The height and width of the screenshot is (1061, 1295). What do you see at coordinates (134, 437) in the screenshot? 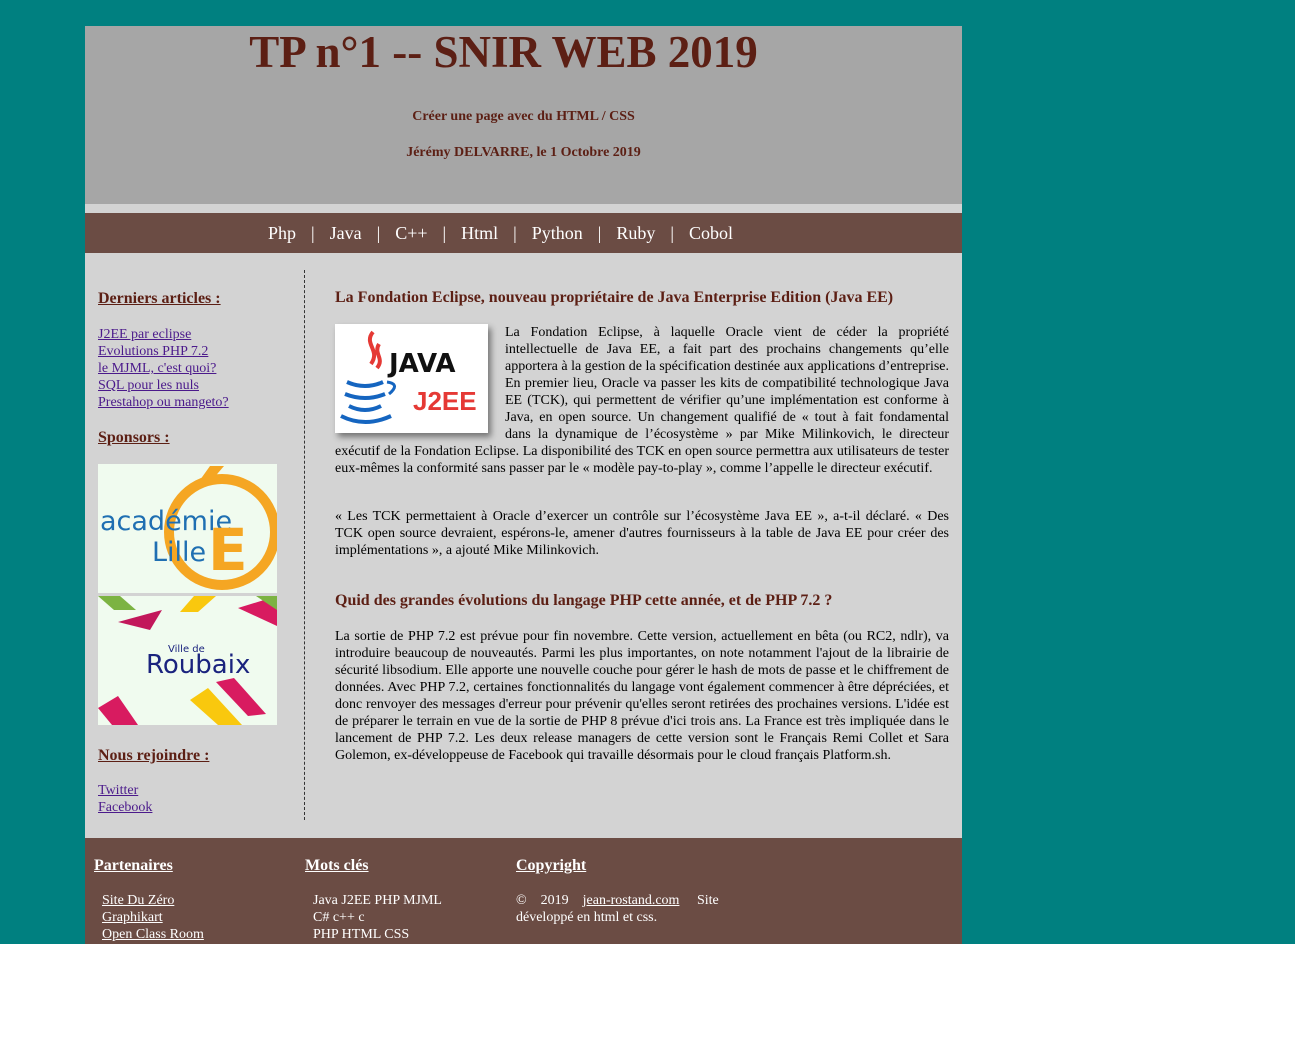
I see `sponsors-heading: Sponsors :` at bounding box center [134, 437].